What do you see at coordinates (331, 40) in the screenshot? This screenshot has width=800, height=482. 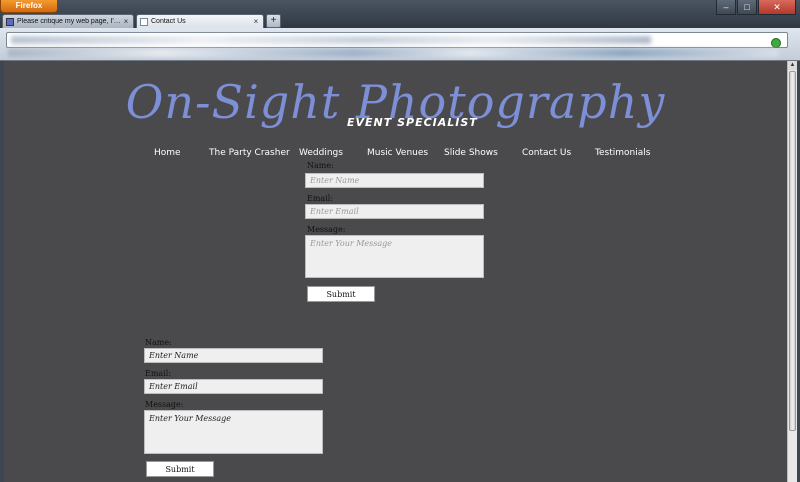 I see `url-text-redacted` at bounding box center [331, 40].